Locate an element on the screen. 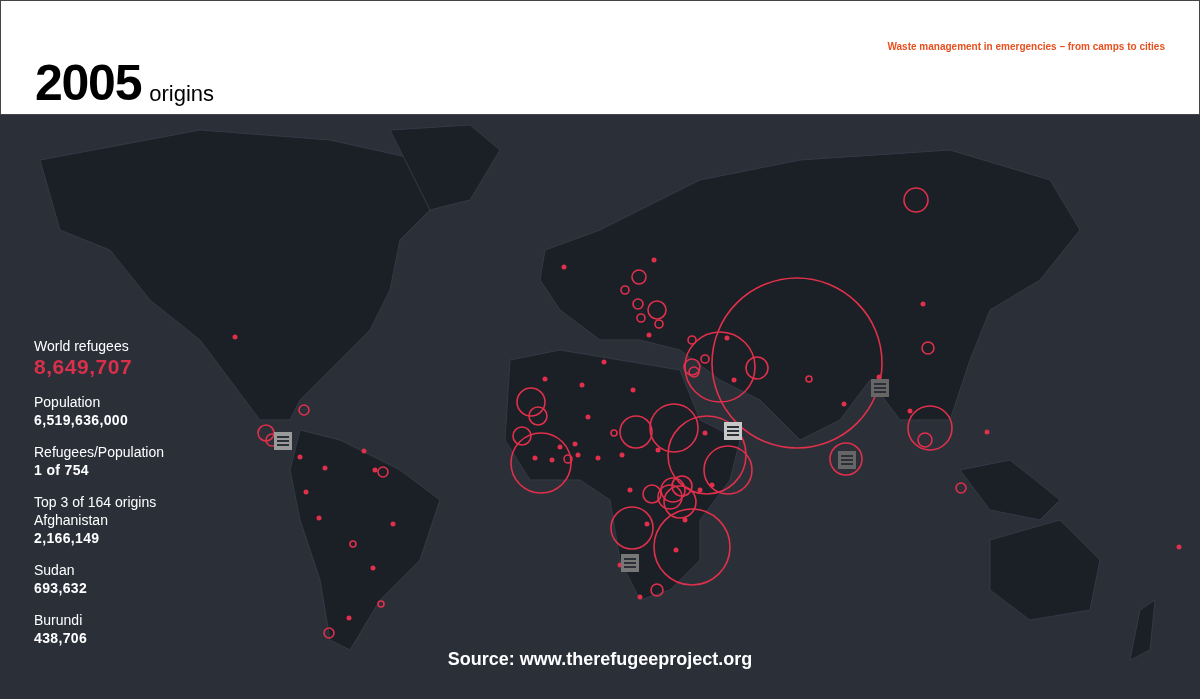 This screenshot has width=1200, height=699. stat-label: Refugees/Population is located at coordinates (99, 452).